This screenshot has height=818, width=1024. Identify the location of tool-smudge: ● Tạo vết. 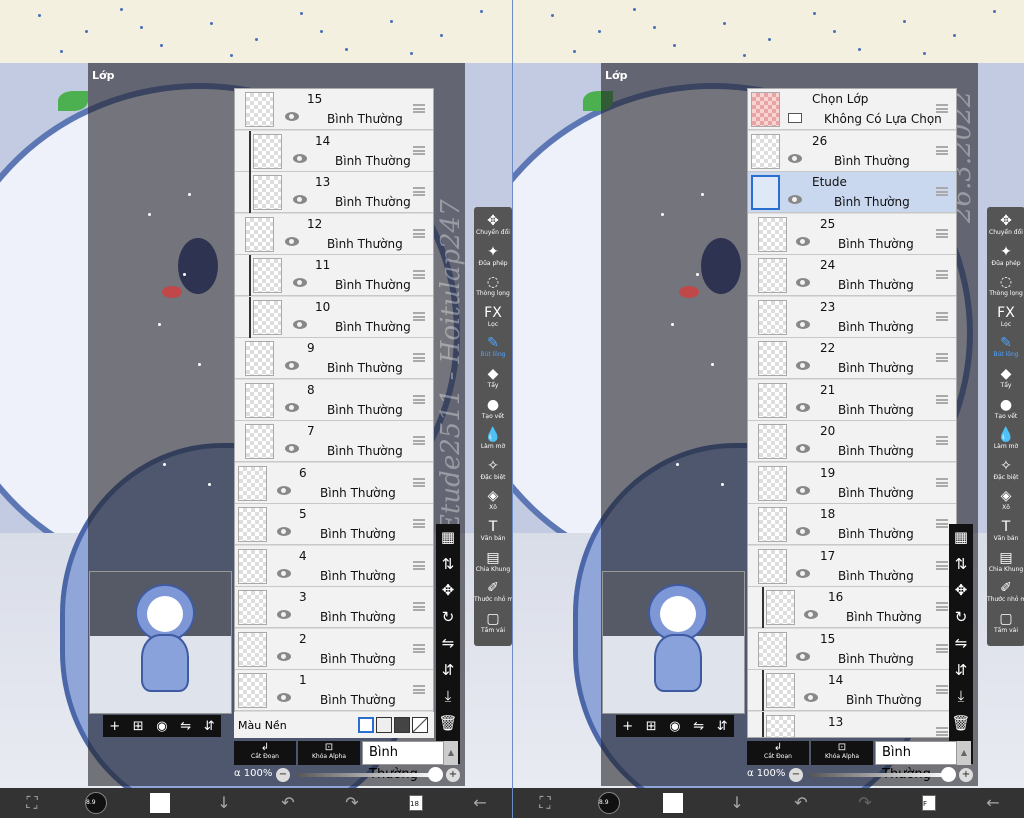
(493, 409).